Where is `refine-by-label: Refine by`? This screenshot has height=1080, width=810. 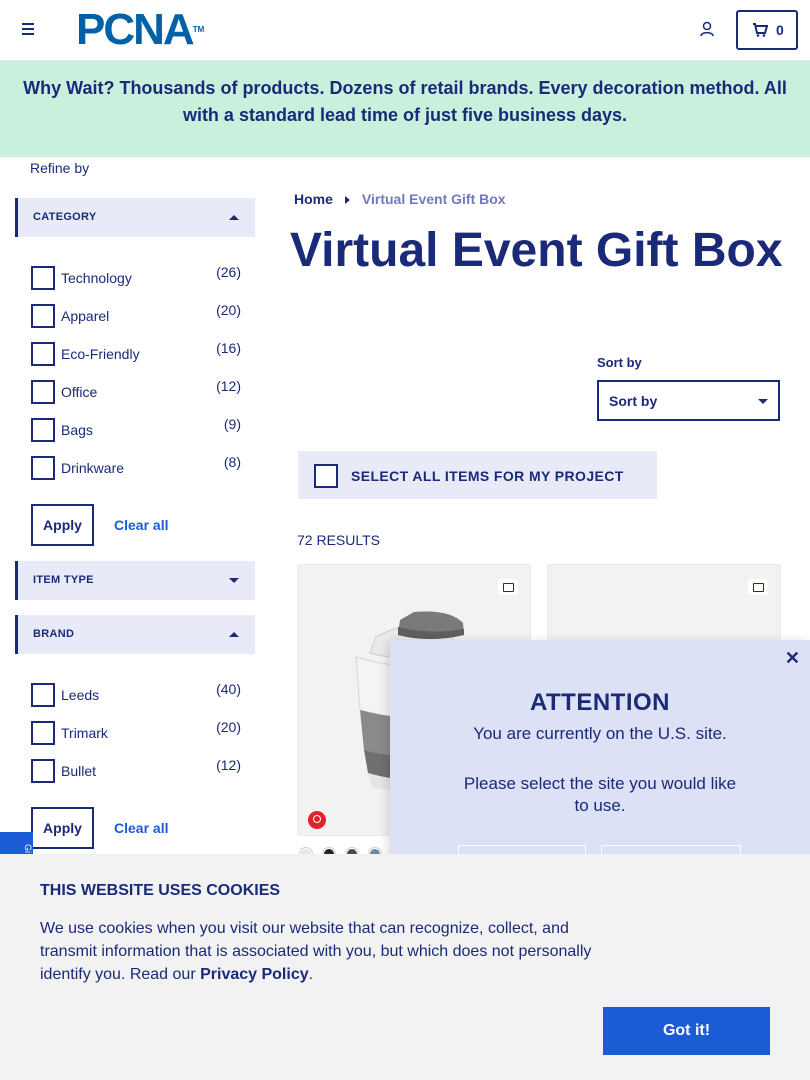 refine-by-label: Refine by is located at coordinates (60, 168).